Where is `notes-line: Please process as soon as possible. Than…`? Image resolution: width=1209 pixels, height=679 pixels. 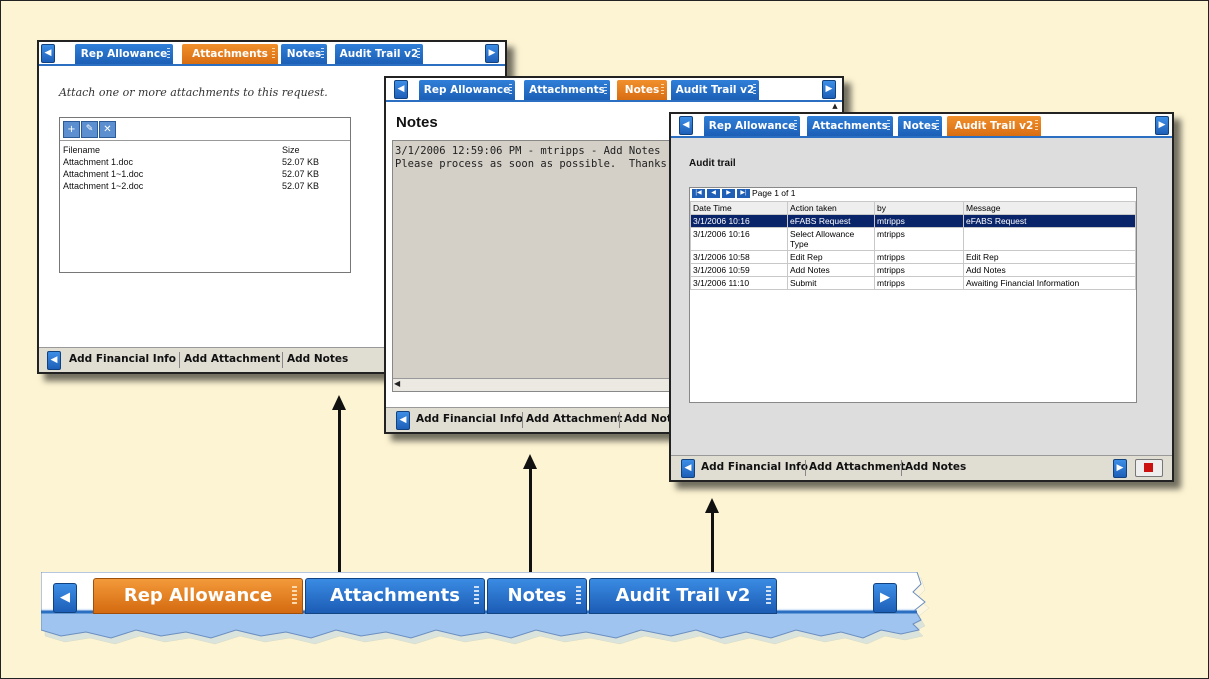
notes-line: Please process as soon as possible. Than… is located at coordinates (544, 164).